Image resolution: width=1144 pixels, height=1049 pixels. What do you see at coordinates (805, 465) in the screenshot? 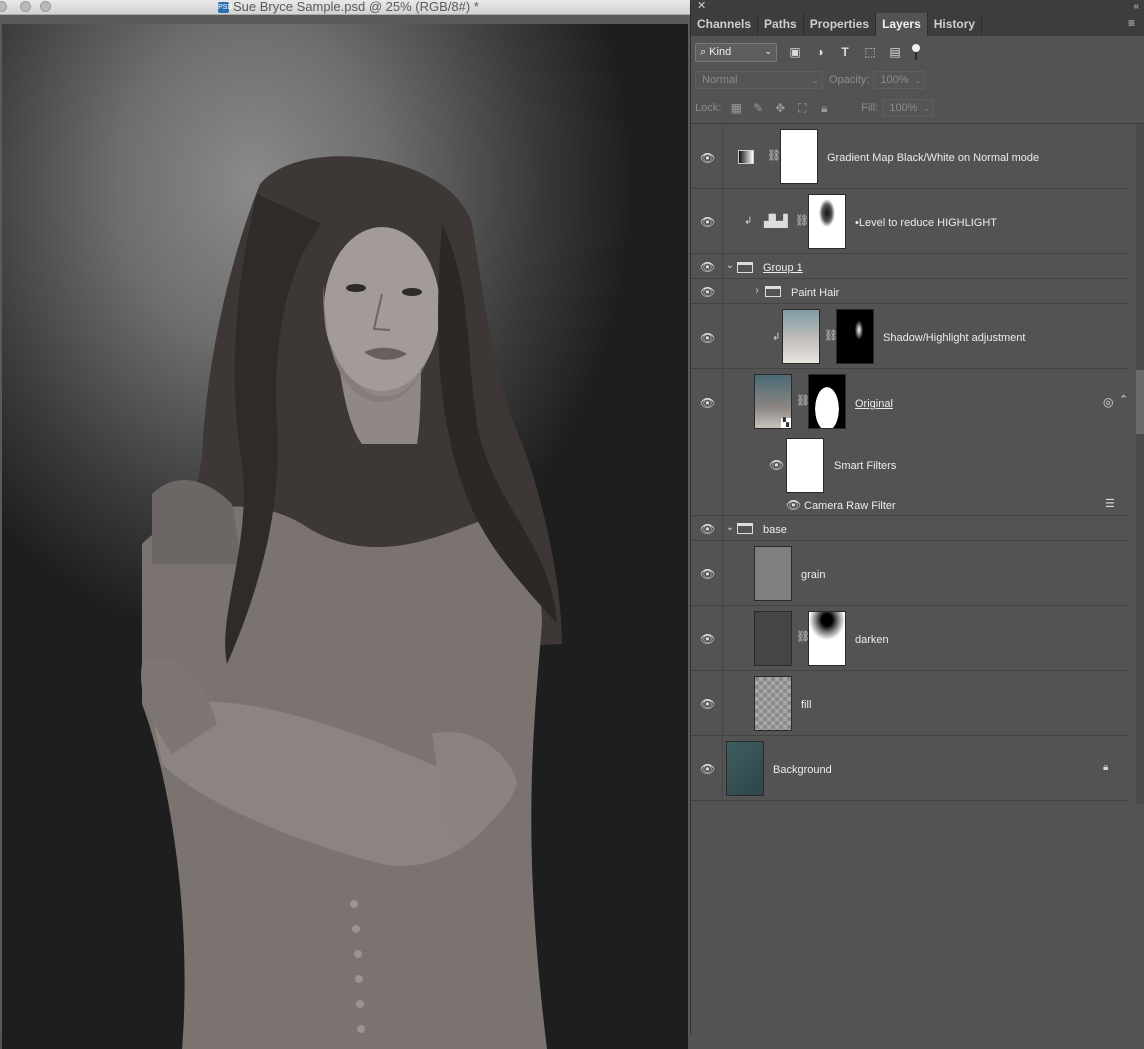
I see `smart-filter-mask-thumbnail` at bounding box center [805, 465].